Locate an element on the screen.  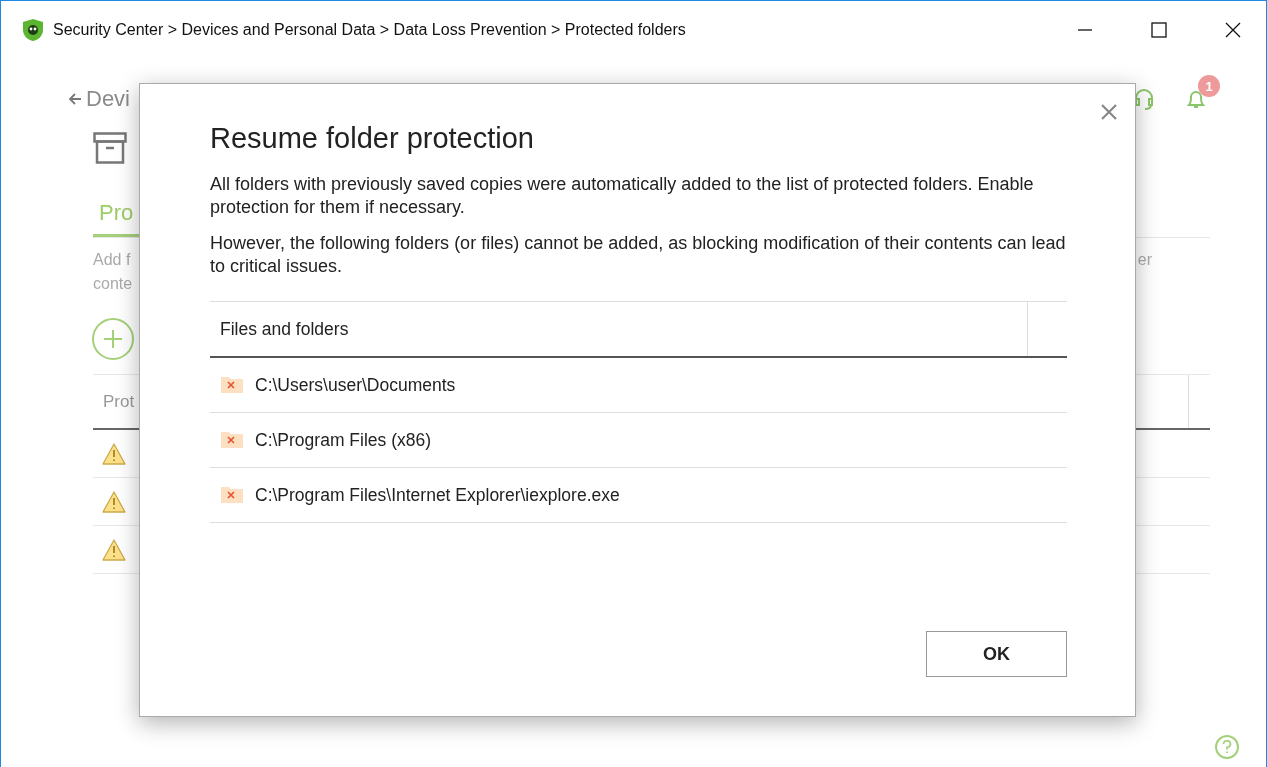
path-text: C:\Users\user\Documents is located at coordinates (355, 385).